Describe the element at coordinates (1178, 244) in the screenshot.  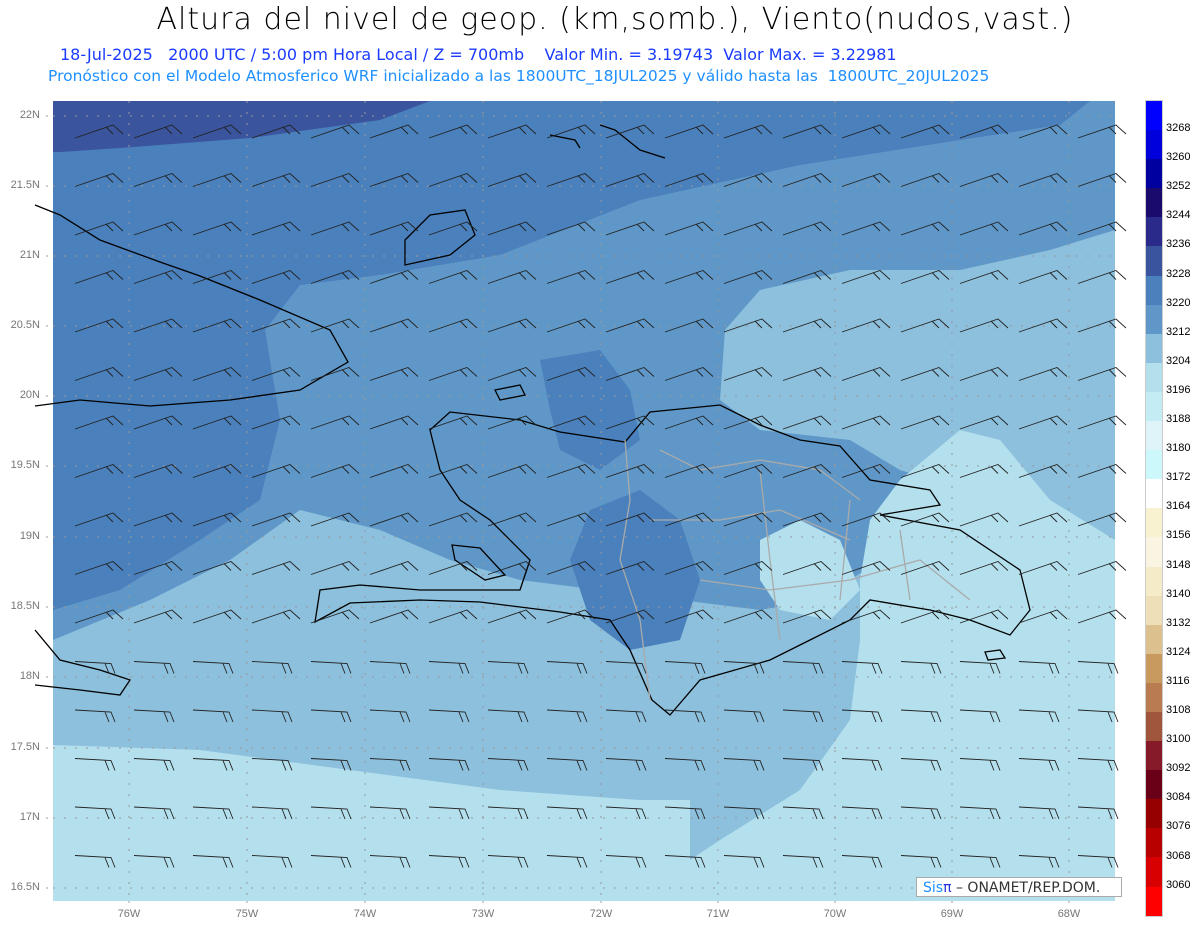
I see `colorbar-label: 3236` at that location.